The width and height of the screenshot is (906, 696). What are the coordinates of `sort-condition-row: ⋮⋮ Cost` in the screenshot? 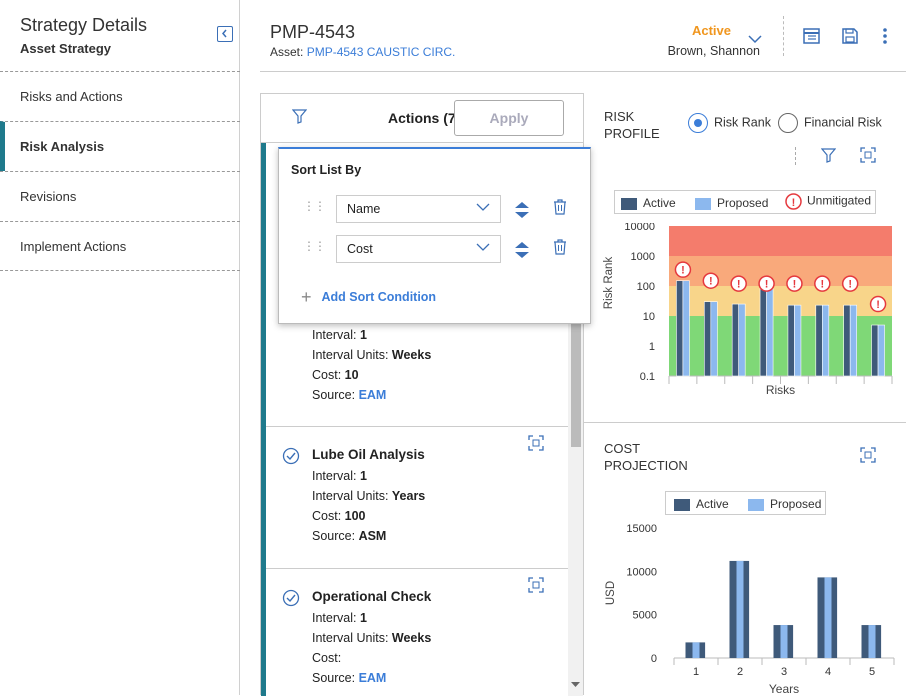 It's located at (434, 255).